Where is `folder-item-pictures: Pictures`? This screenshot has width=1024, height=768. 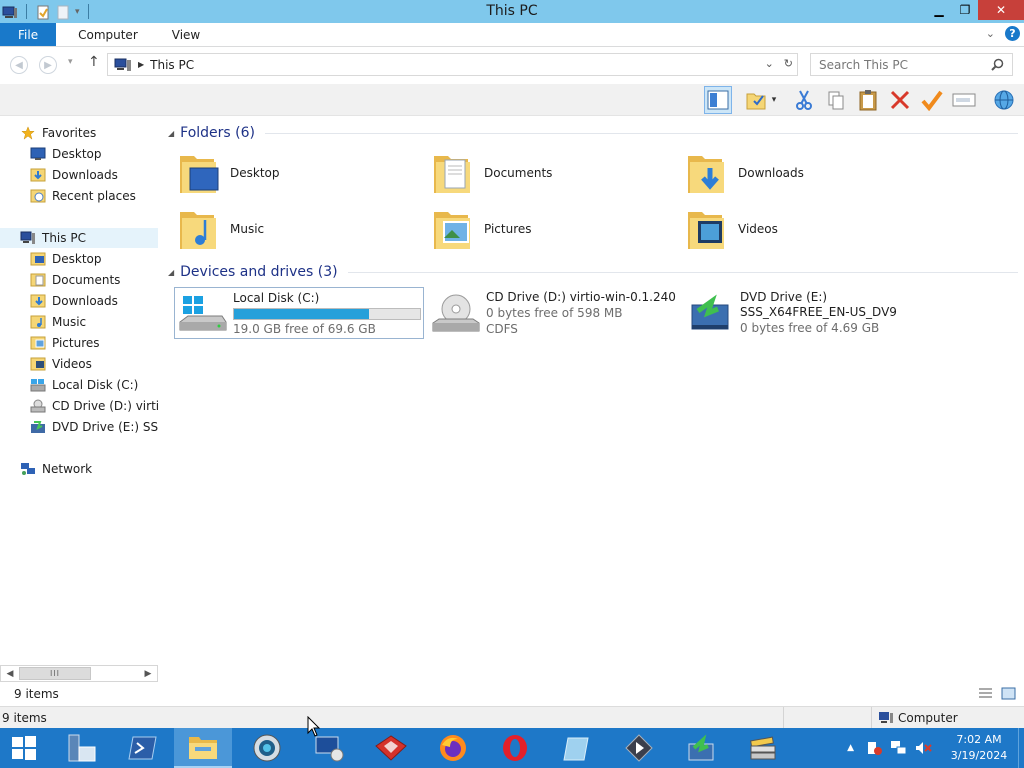 folder-item-pictures: Pictures is located at coordinates (543, 229).